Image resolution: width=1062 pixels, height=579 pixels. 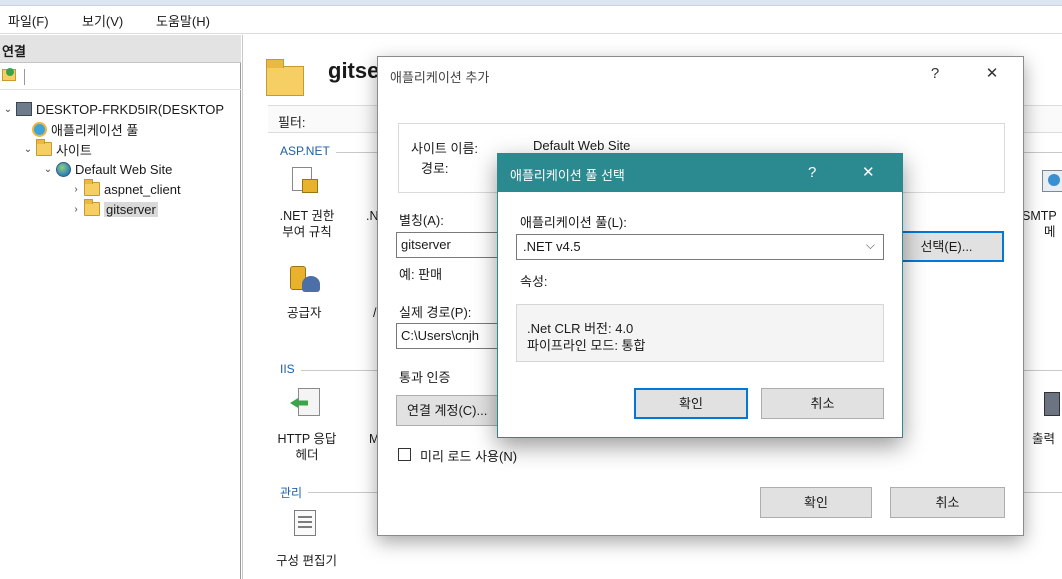 What do you see at coordinates (95, 130) in the screenshot?
I see `tree-label-app-pools: 애플리케이션 풀` at bounding box center [95, 130].